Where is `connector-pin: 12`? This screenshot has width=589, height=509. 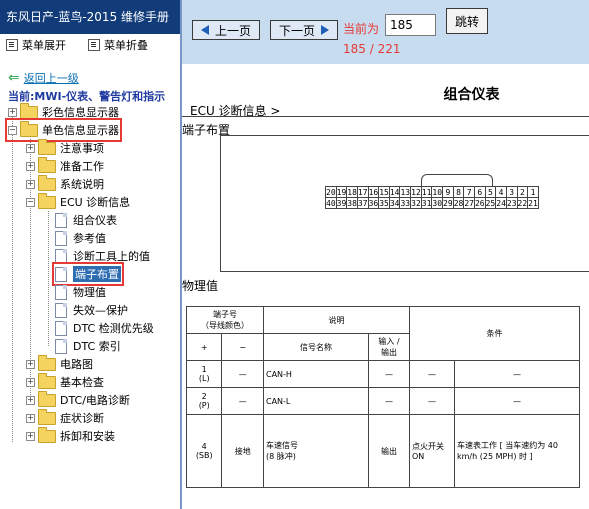
connector-pin: 12 is located at coordinates (416, 192).